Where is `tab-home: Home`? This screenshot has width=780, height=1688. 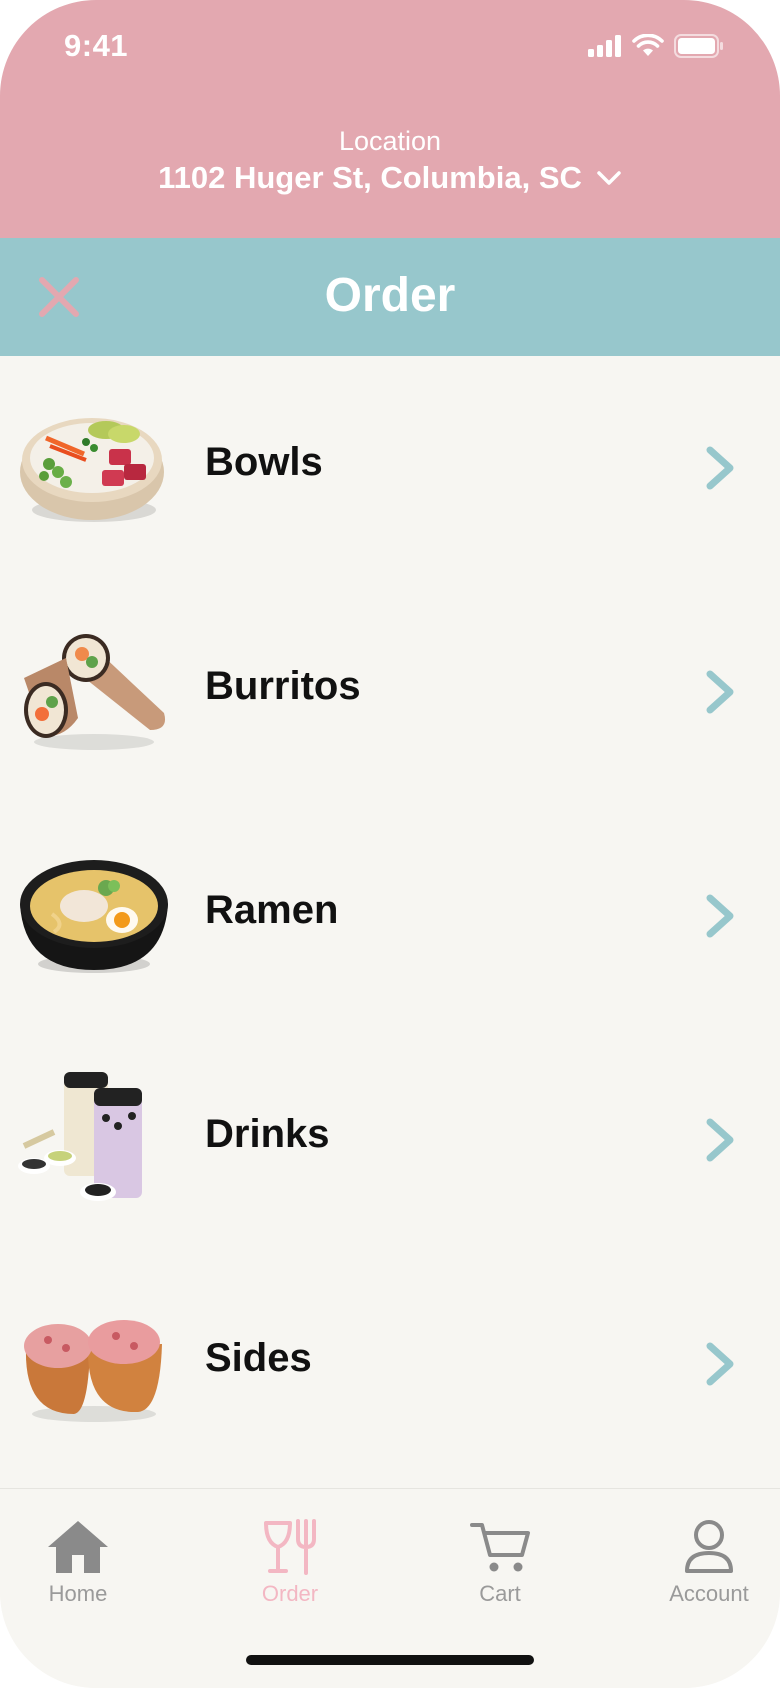
tab-home: Home is located at coordinates (78, 1574).